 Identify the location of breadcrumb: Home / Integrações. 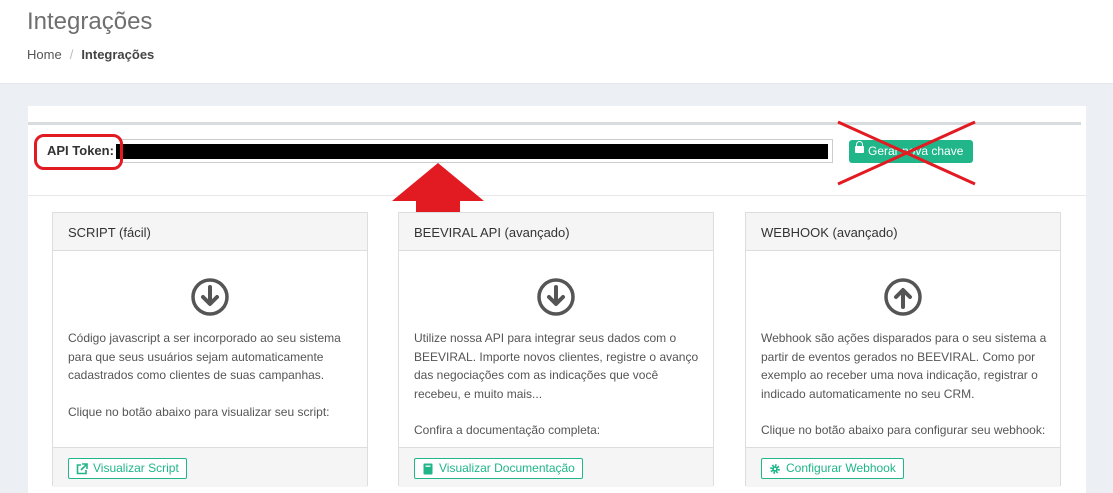
(90, 54).